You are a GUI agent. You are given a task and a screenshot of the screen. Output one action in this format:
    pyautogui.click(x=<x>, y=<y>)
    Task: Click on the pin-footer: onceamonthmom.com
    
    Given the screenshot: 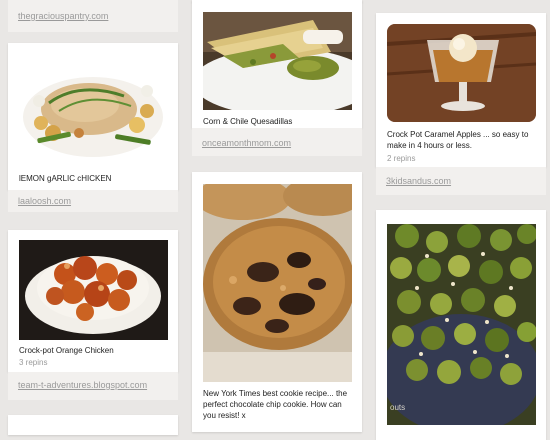 What is the action you would take?
    pyautogui.click(x=277, y=142)
    